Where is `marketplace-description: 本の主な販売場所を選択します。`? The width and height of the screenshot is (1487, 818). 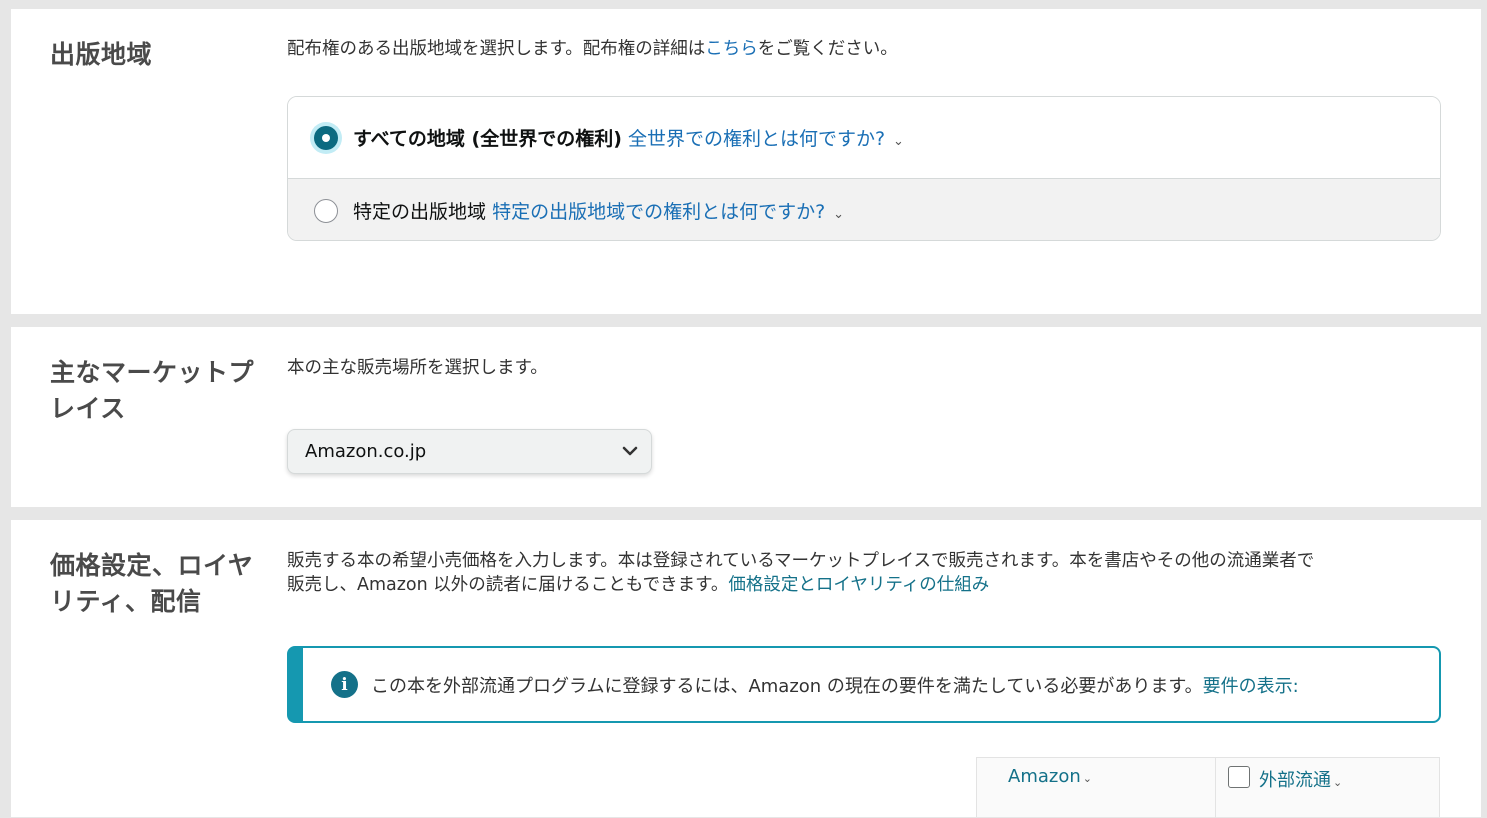 marketplace-description: 本の主な販売場所を選択します。 is located at coordinates (417, 368).